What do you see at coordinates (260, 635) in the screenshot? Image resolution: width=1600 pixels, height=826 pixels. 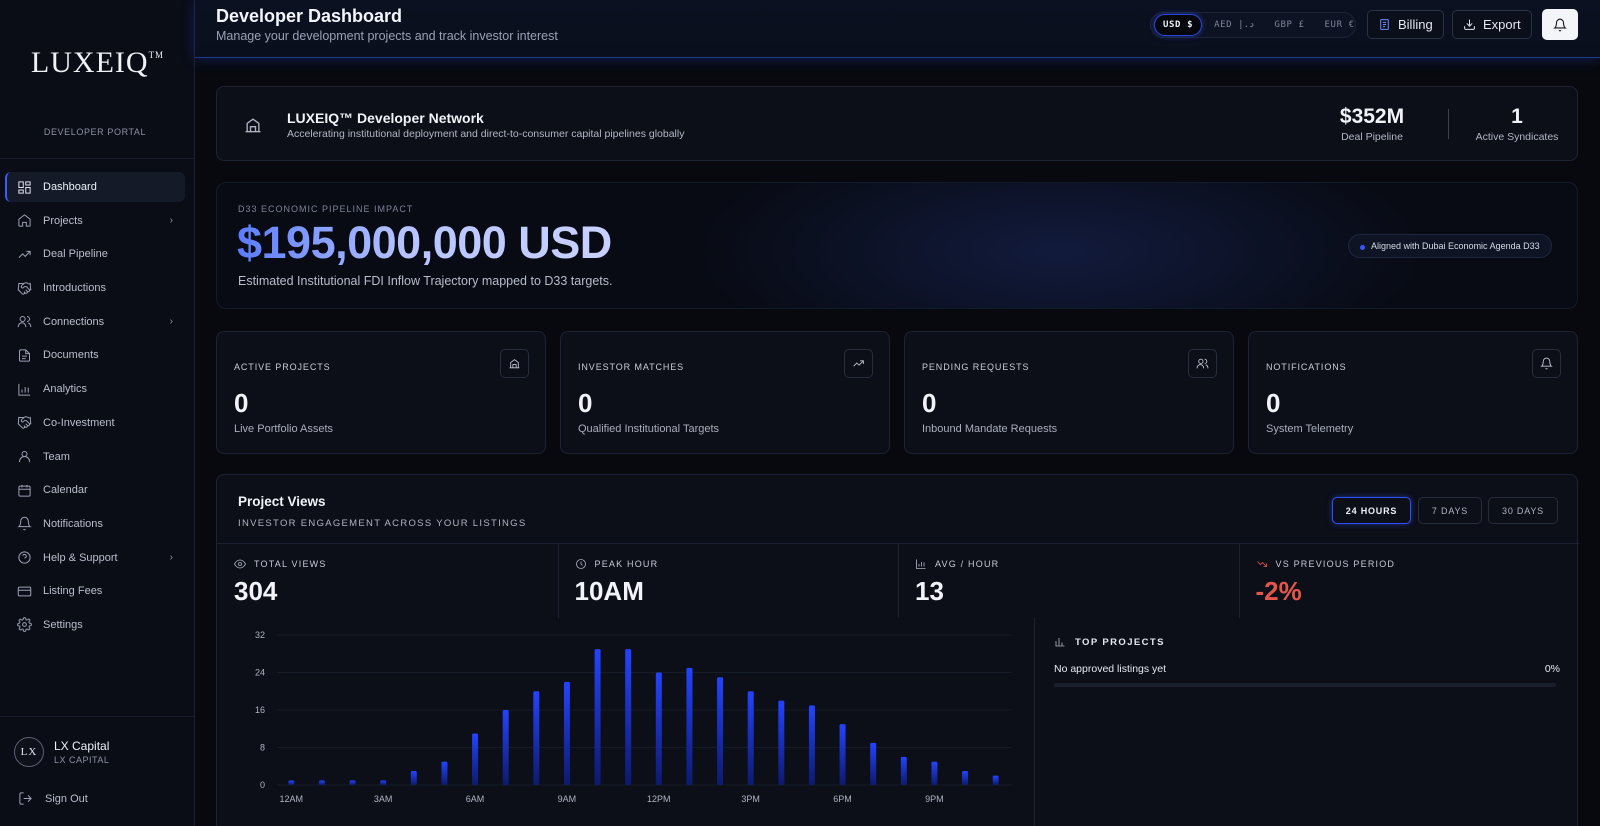 I see `y-tick-label: 32` at bounding box center [260, 635].